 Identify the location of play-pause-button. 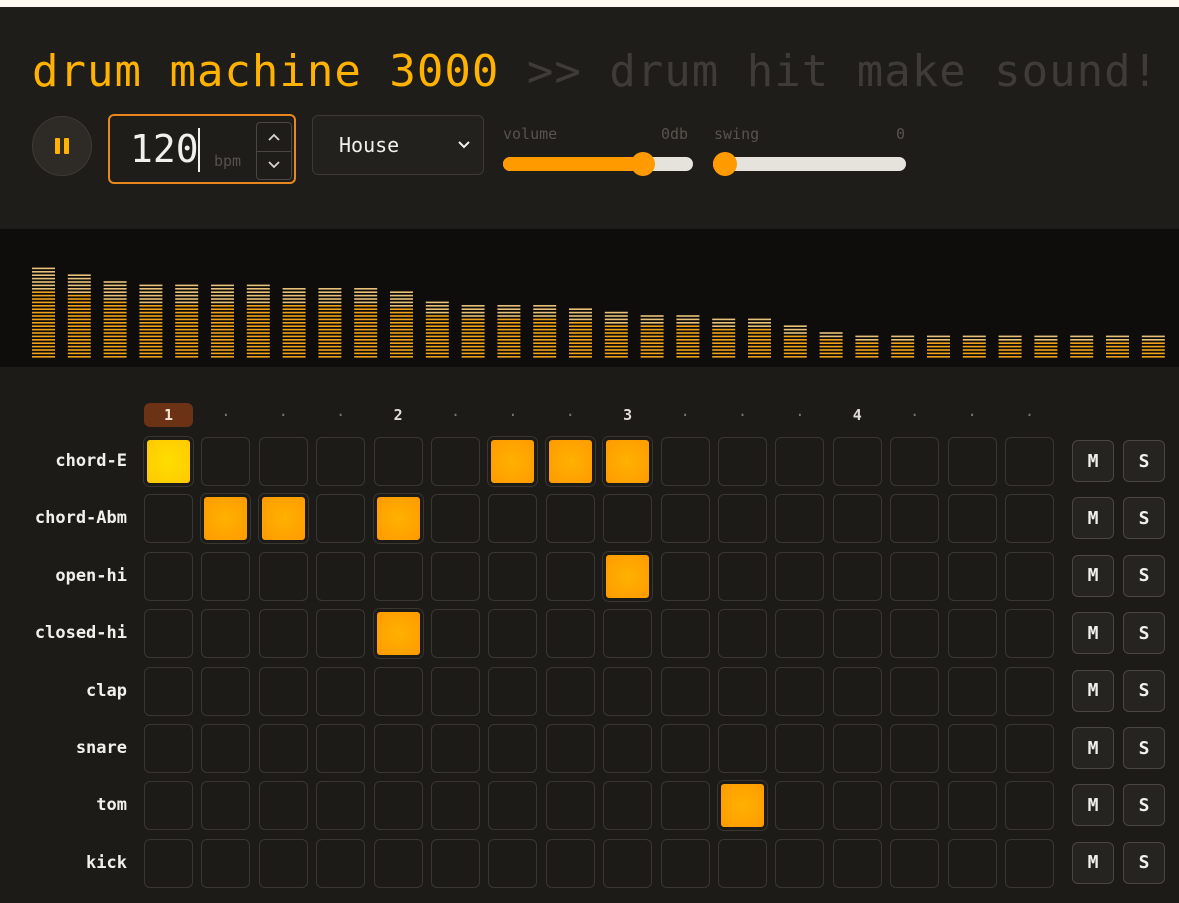
(62, 146).